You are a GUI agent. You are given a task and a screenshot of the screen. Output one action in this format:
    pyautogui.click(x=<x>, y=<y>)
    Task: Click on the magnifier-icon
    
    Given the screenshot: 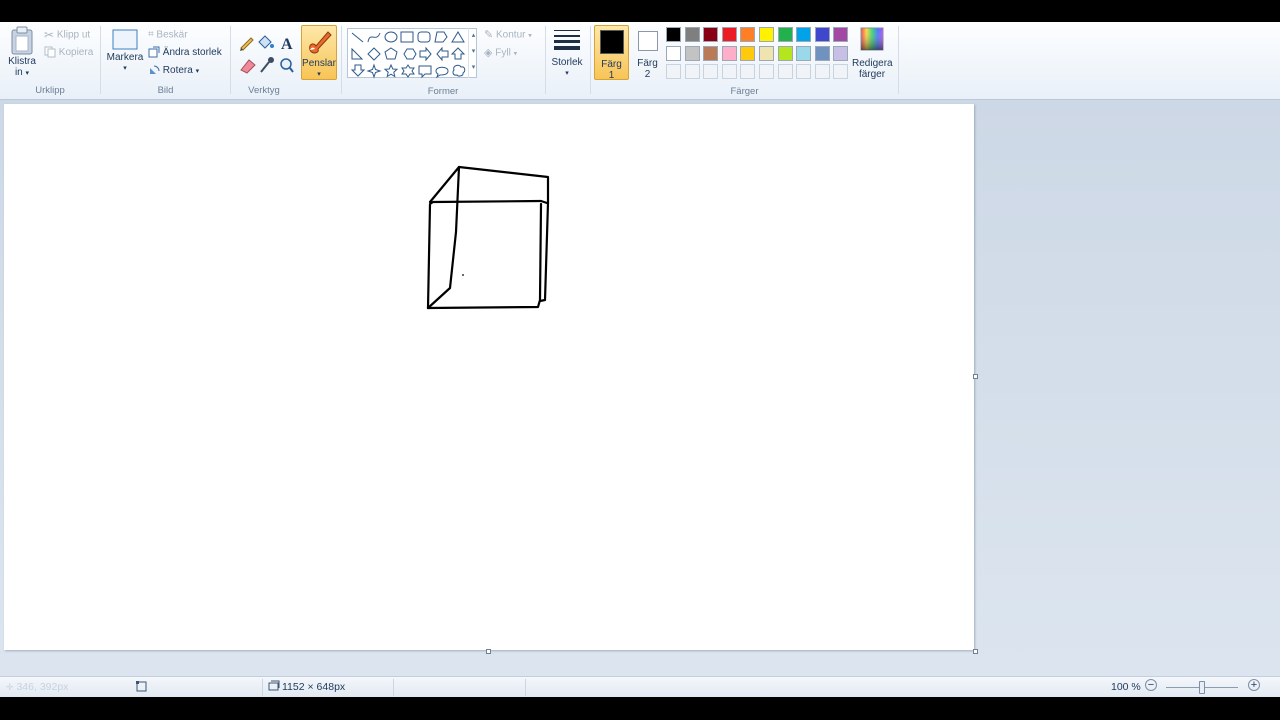 What is the action you would take?
    pyautogui.click(x=287, y=65)
    